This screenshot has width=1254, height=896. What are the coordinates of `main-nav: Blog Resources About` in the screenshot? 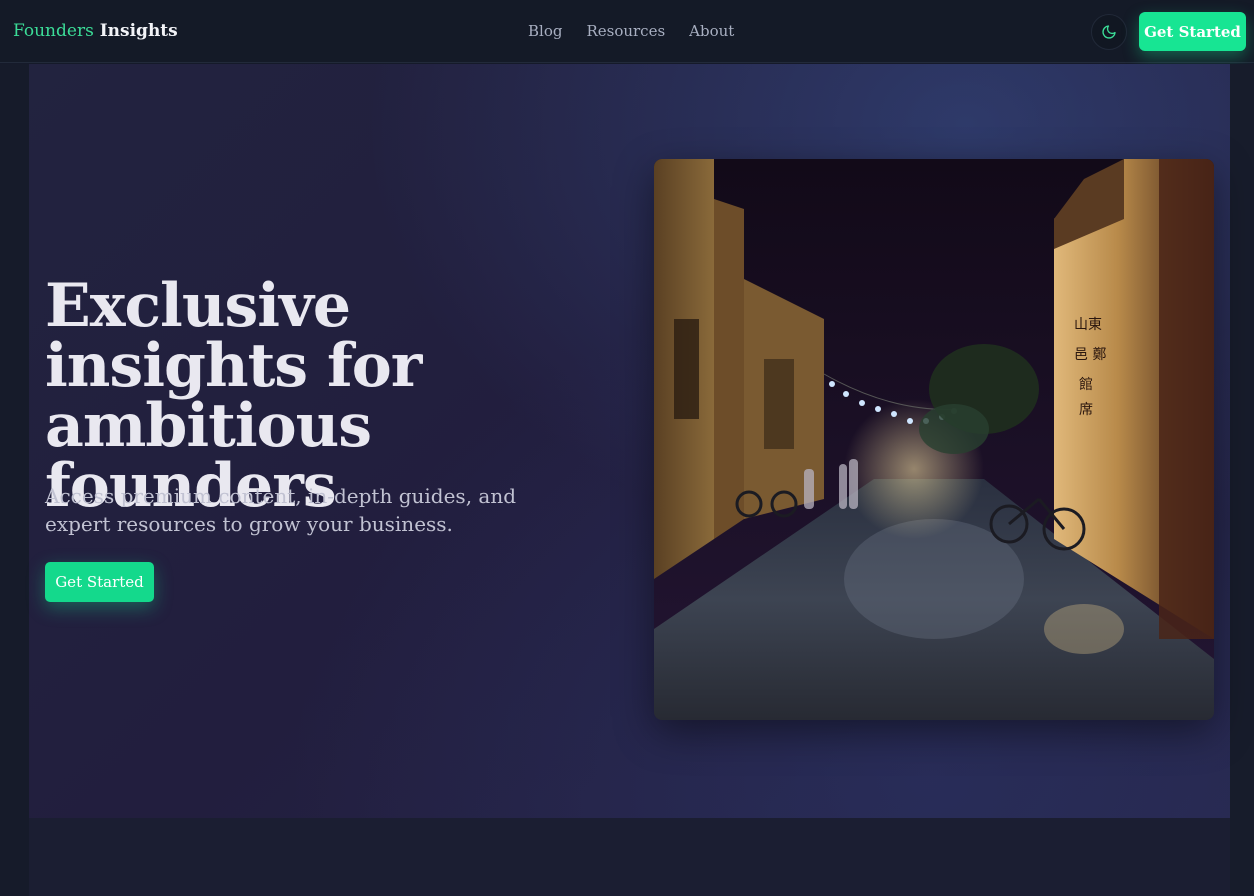 It's located at (631, 31).